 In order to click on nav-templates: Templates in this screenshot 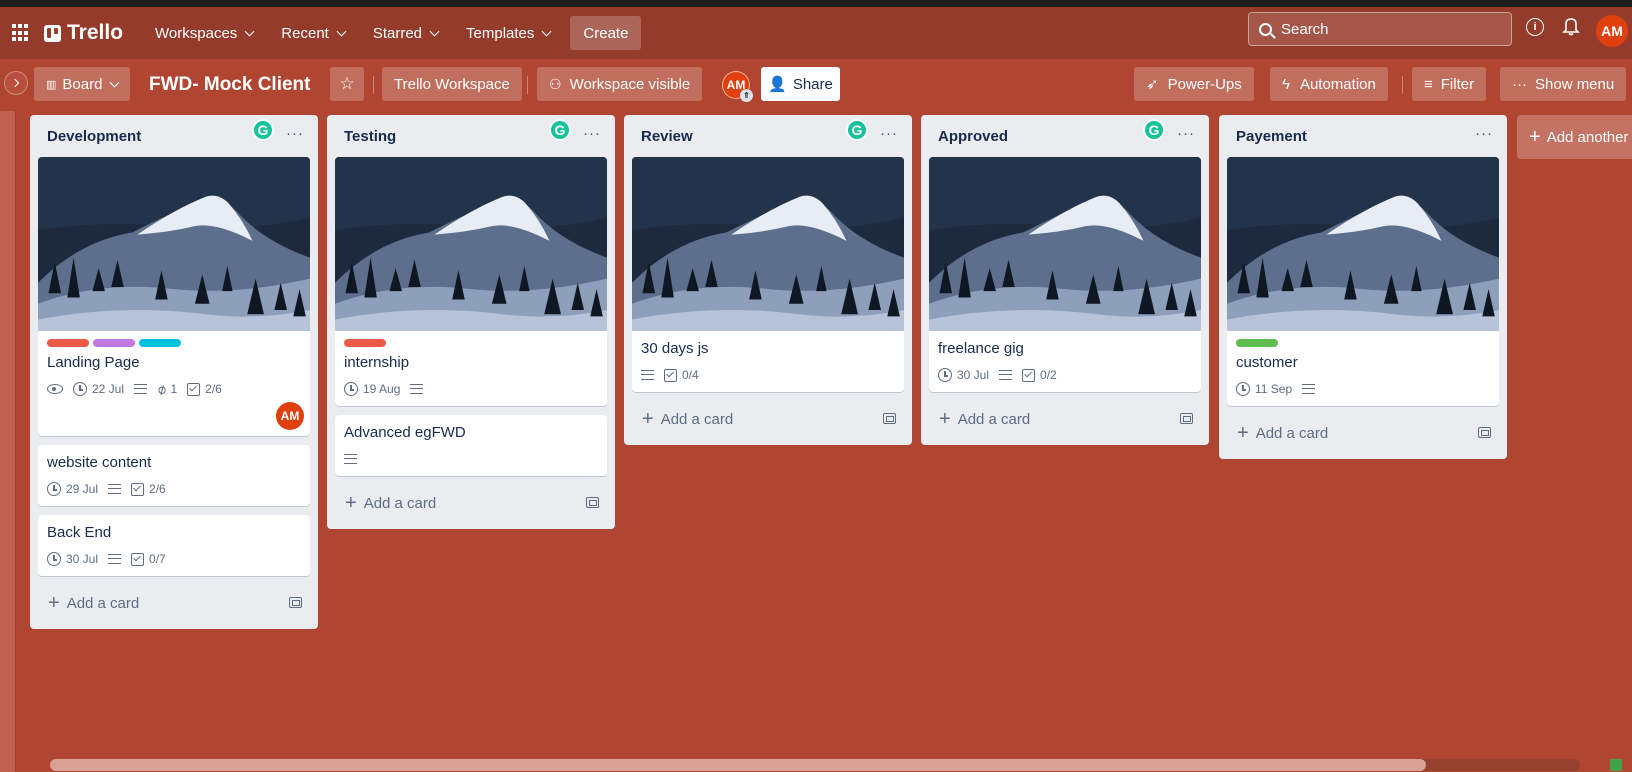, I will do `click(508, 33)`.